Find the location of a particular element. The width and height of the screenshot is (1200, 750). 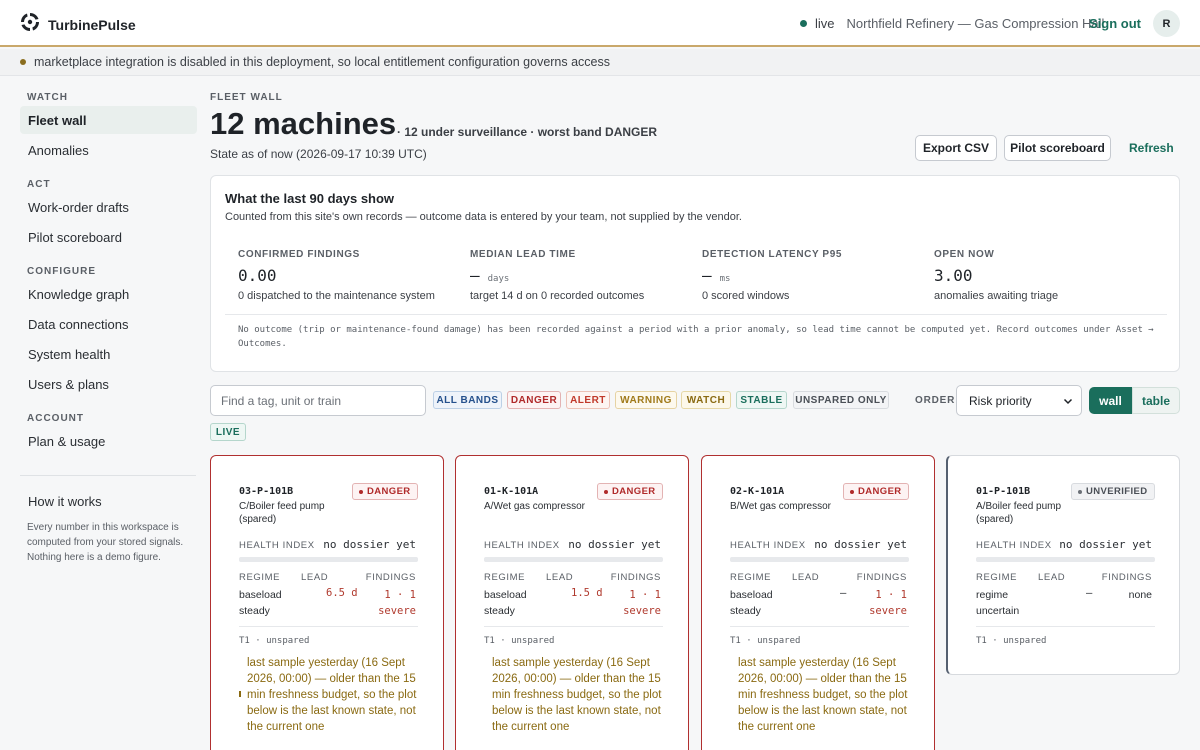

machine-tag: 03-P-101B is located at coordinates (266, 491).